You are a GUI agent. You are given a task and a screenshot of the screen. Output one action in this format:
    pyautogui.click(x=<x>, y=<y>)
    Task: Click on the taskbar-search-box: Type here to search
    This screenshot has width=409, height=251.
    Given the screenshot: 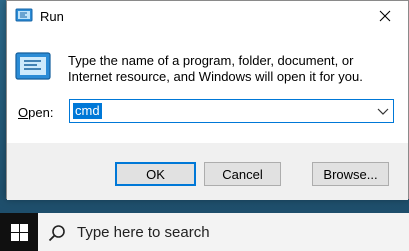 What is the action you would take?
    pyautogui.click(x=223, y=232)
    